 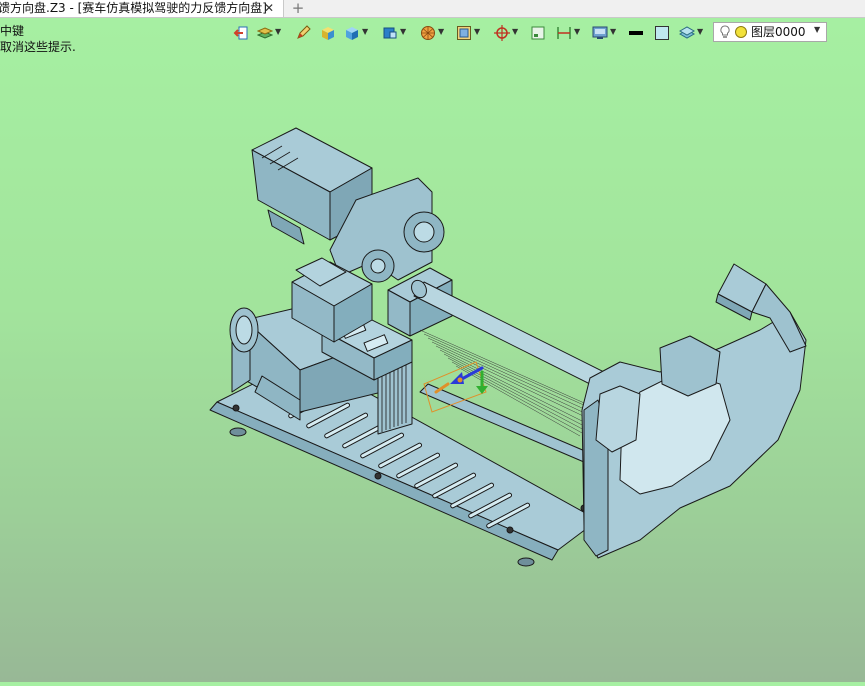 I want to click on sphere-dropdown-icon: ▼, so click(x=441, y=31).